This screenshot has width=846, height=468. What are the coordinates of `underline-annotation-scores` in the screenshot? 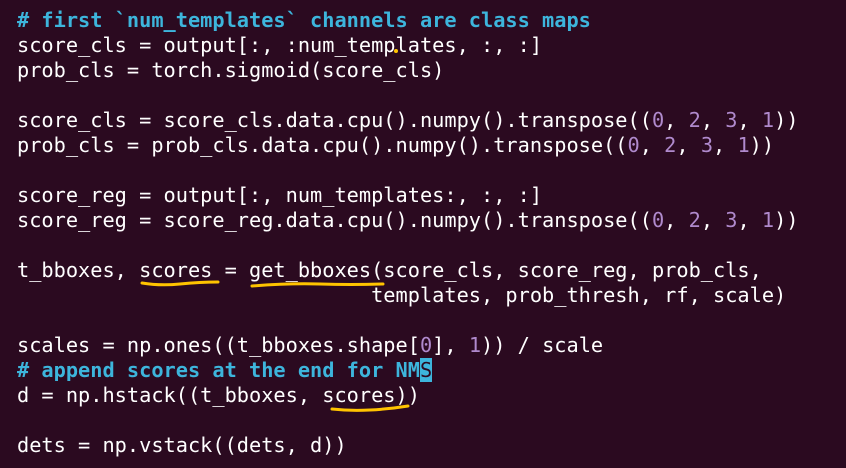 It's located at (180, 283).